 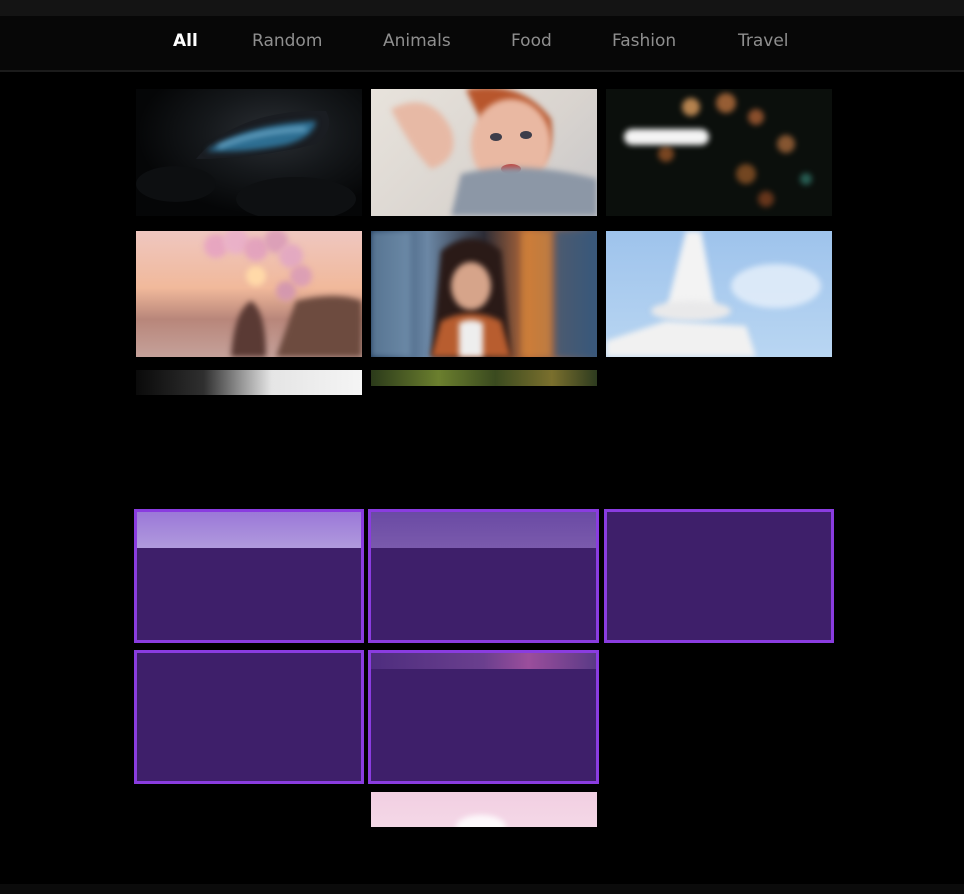 What do you see at coordinates (287, 41) in the screenshot?
I see `nav-item-random: Random` at bounding box center [287, 41].